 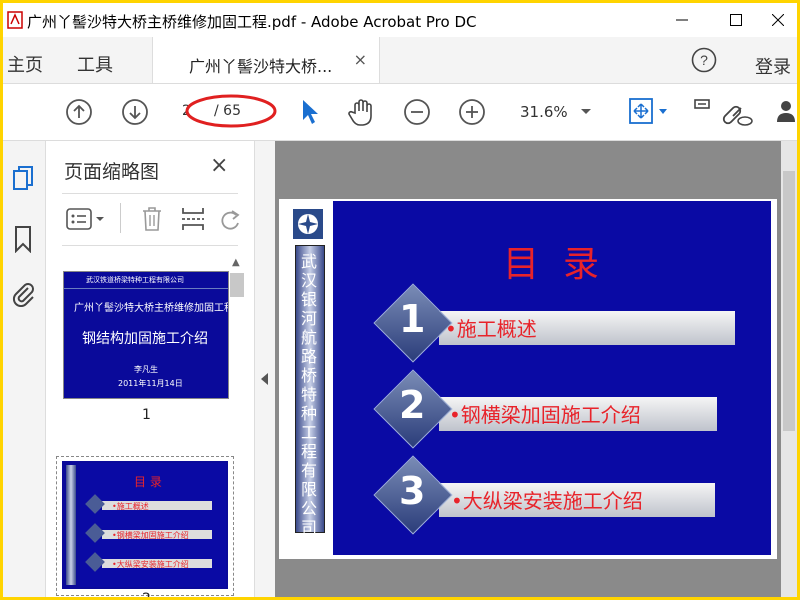 I want to click on close-window-button, so click(x=776, y=20).